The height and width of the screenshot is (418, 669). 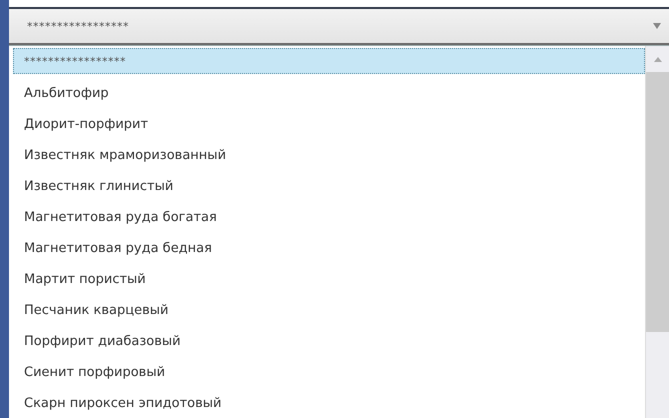 I want to click on scroll-thumb, so click(x=657, y=202).